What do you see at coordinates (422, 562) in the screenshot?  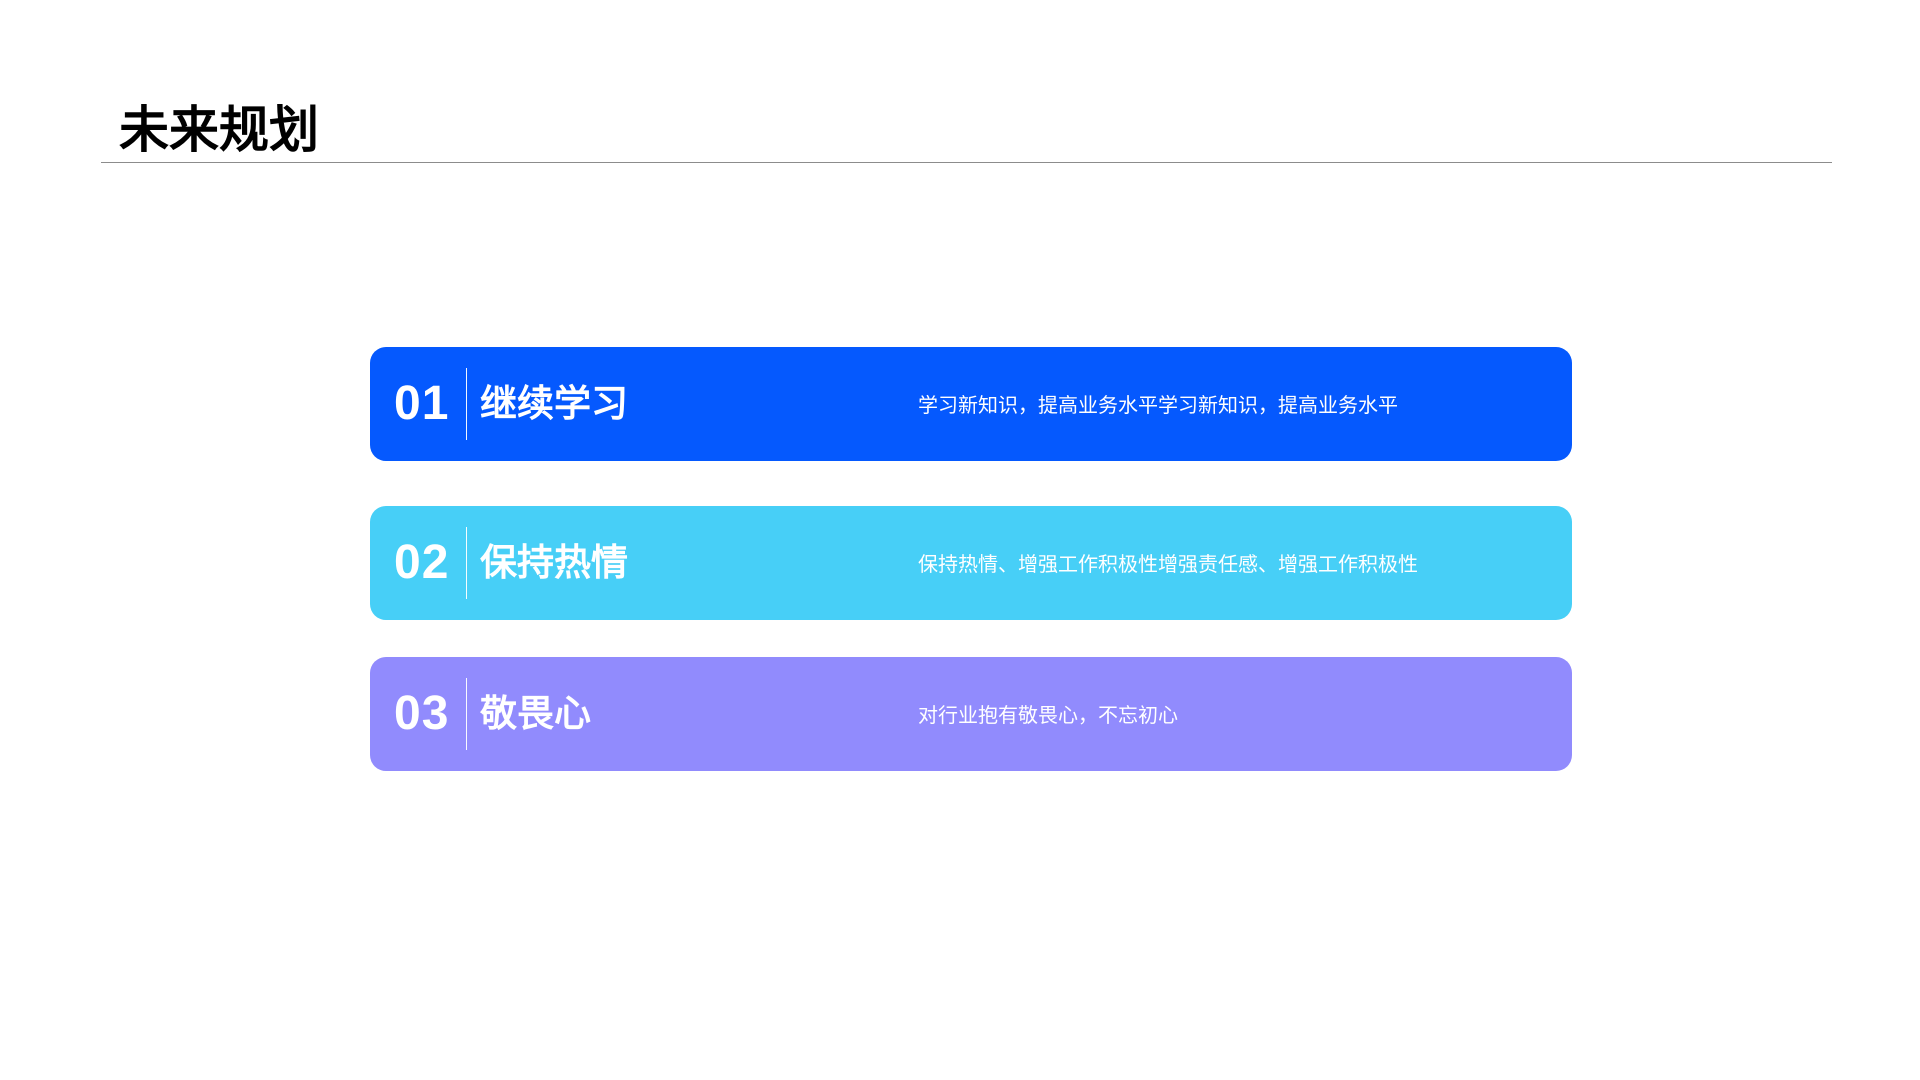 I see `card-number: 02` at bounding box center [422, 562].